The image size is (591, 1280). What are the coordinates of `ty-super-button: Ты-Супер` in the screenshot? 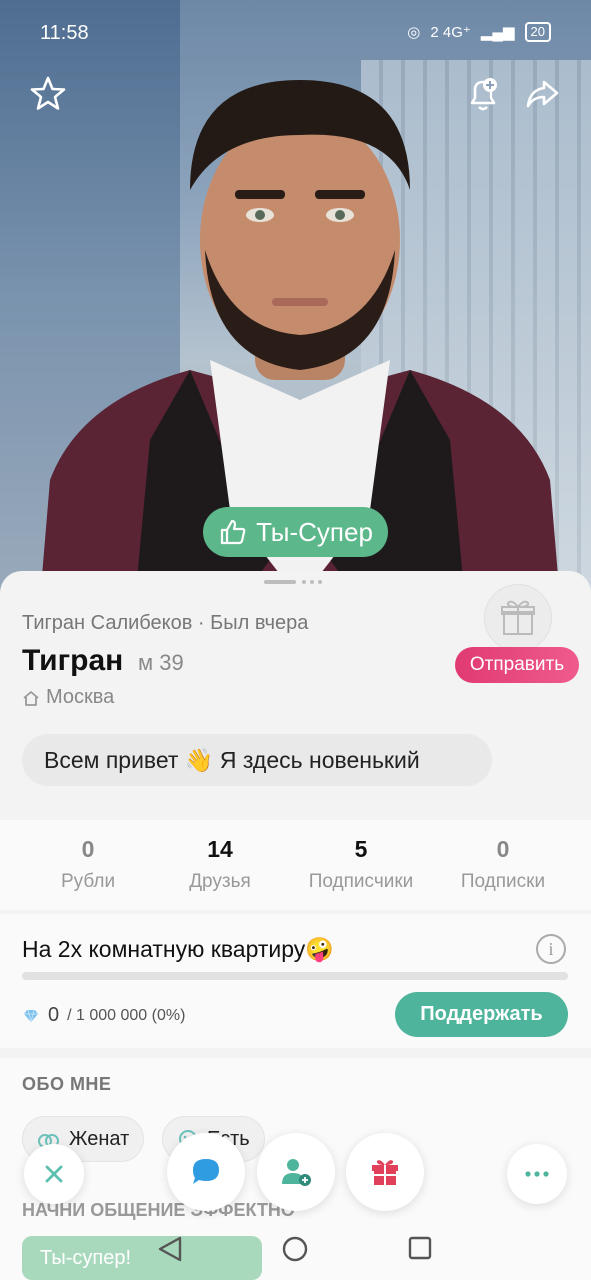 It's located at (295, 532).